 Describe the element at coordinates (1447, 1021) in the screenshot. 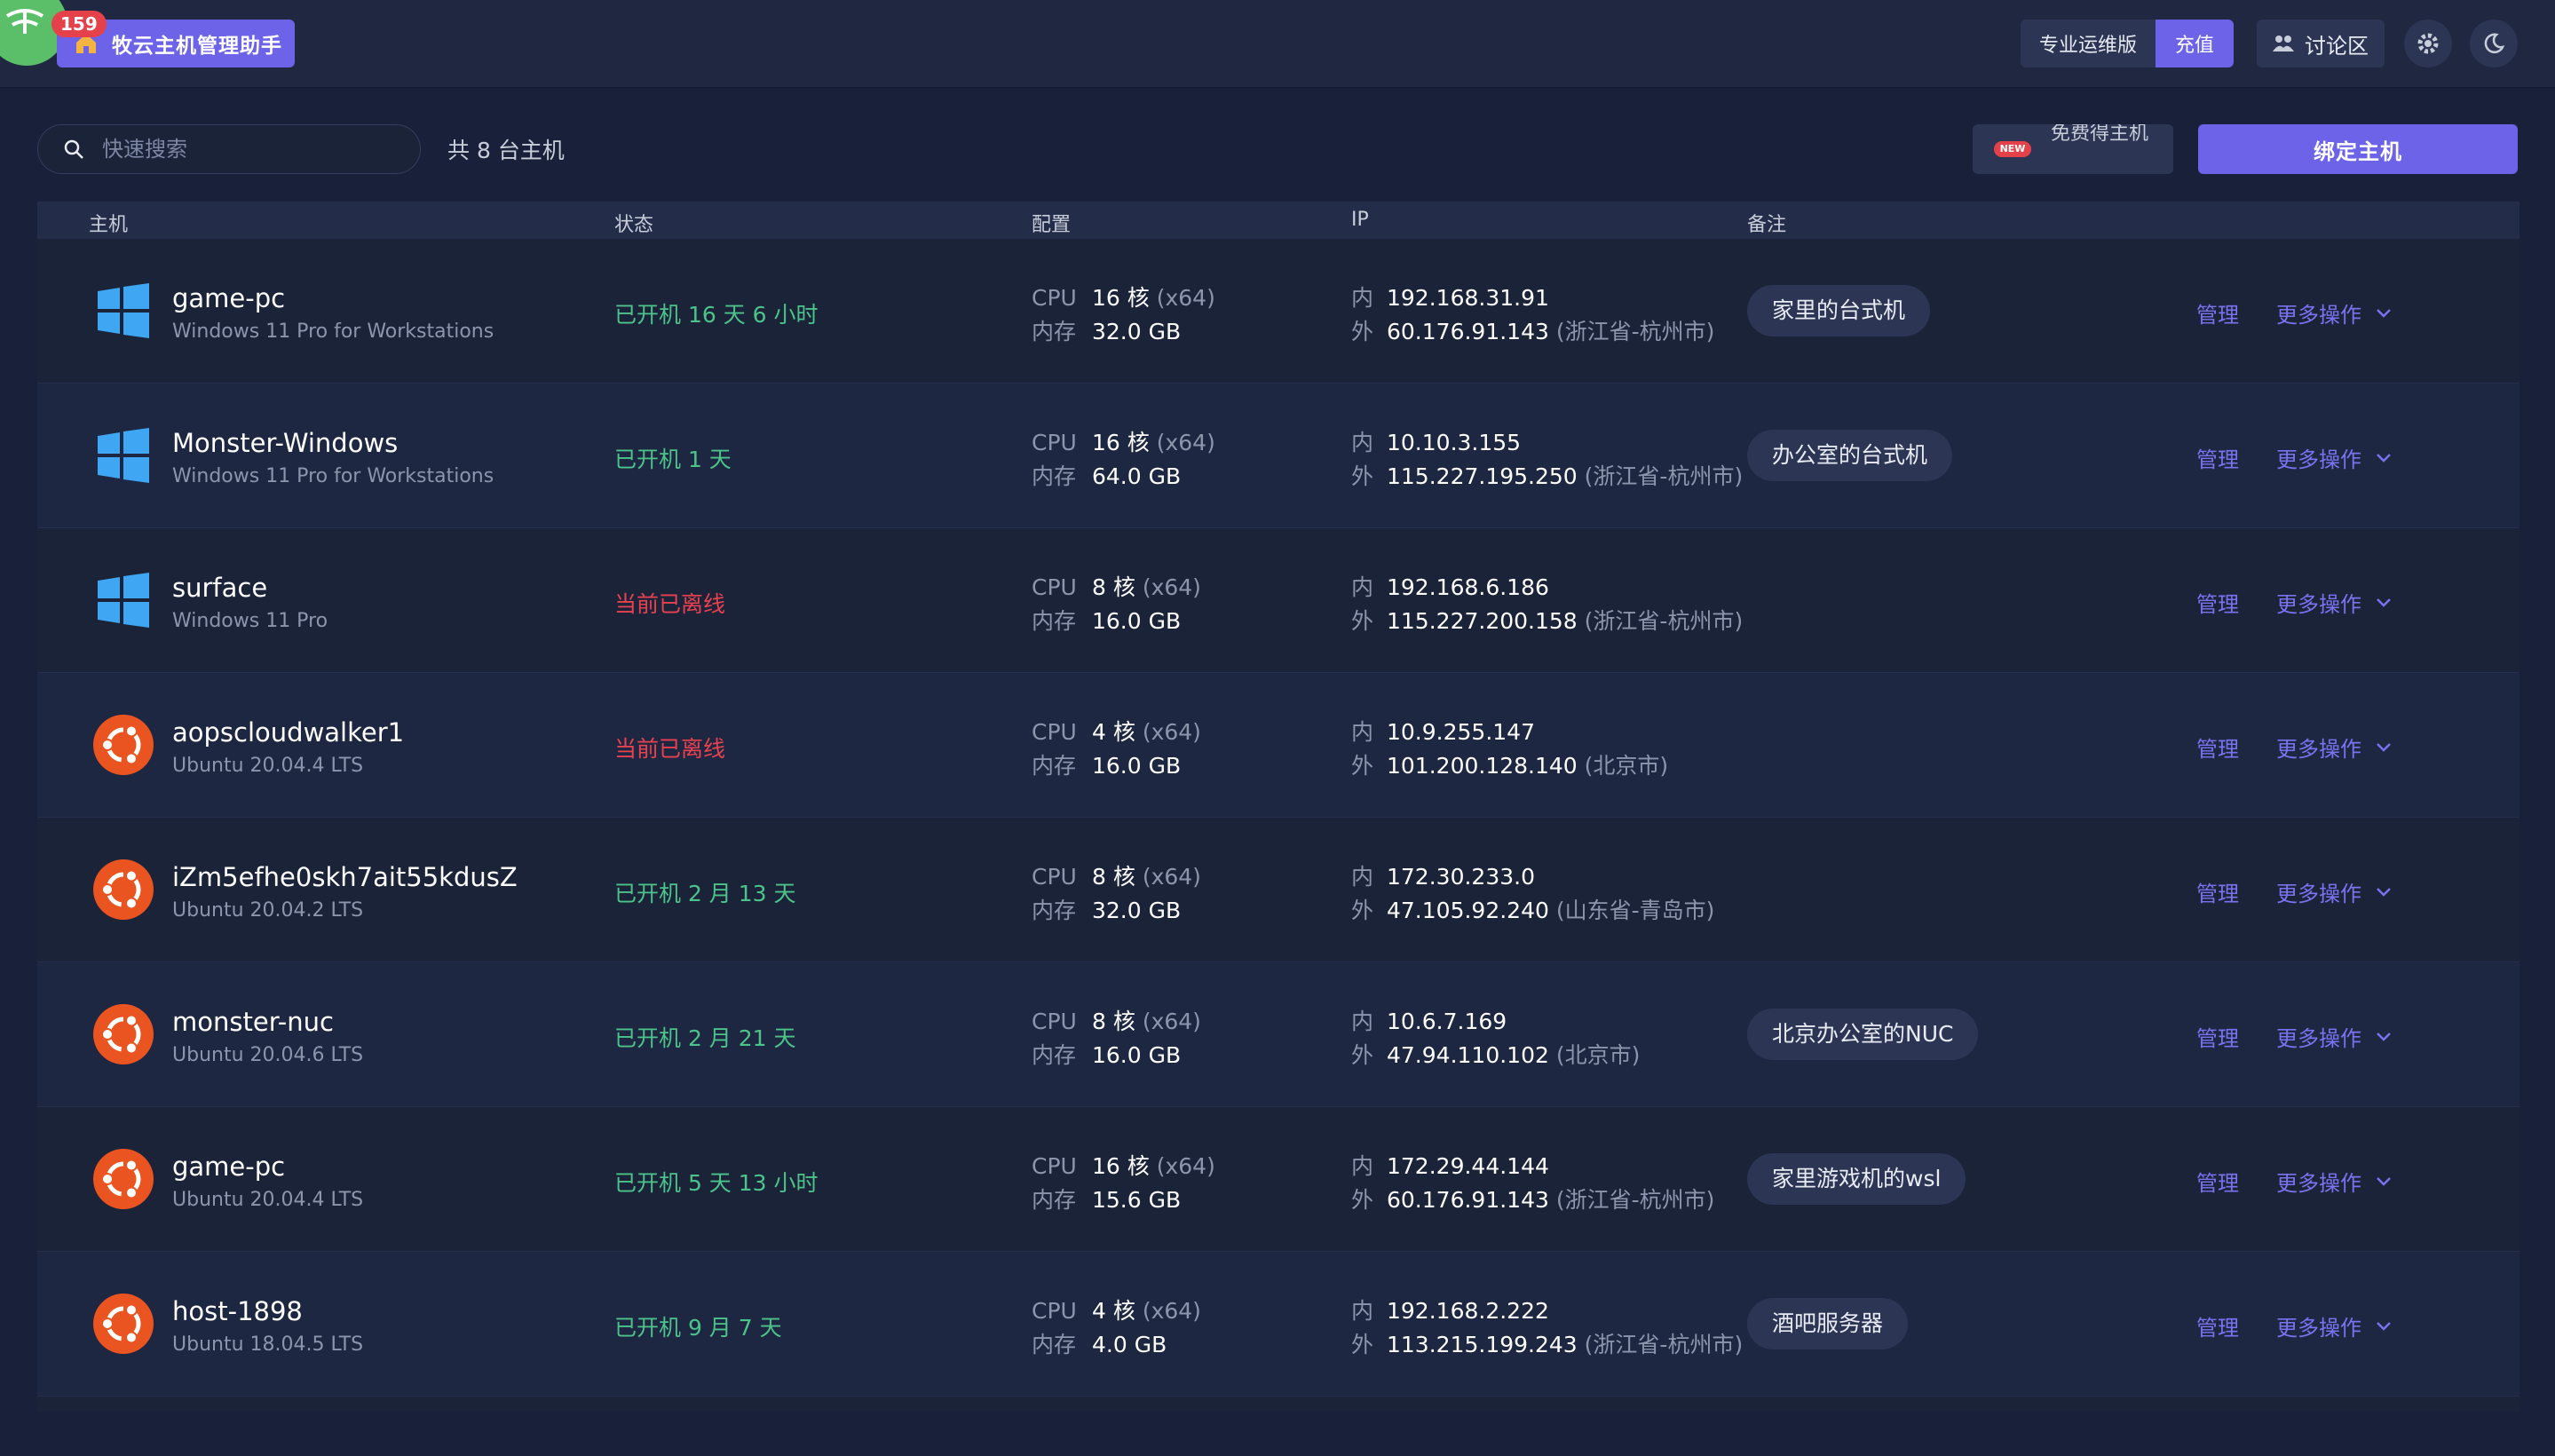

I see `inner-ip: 10.6.7.169` at that location.